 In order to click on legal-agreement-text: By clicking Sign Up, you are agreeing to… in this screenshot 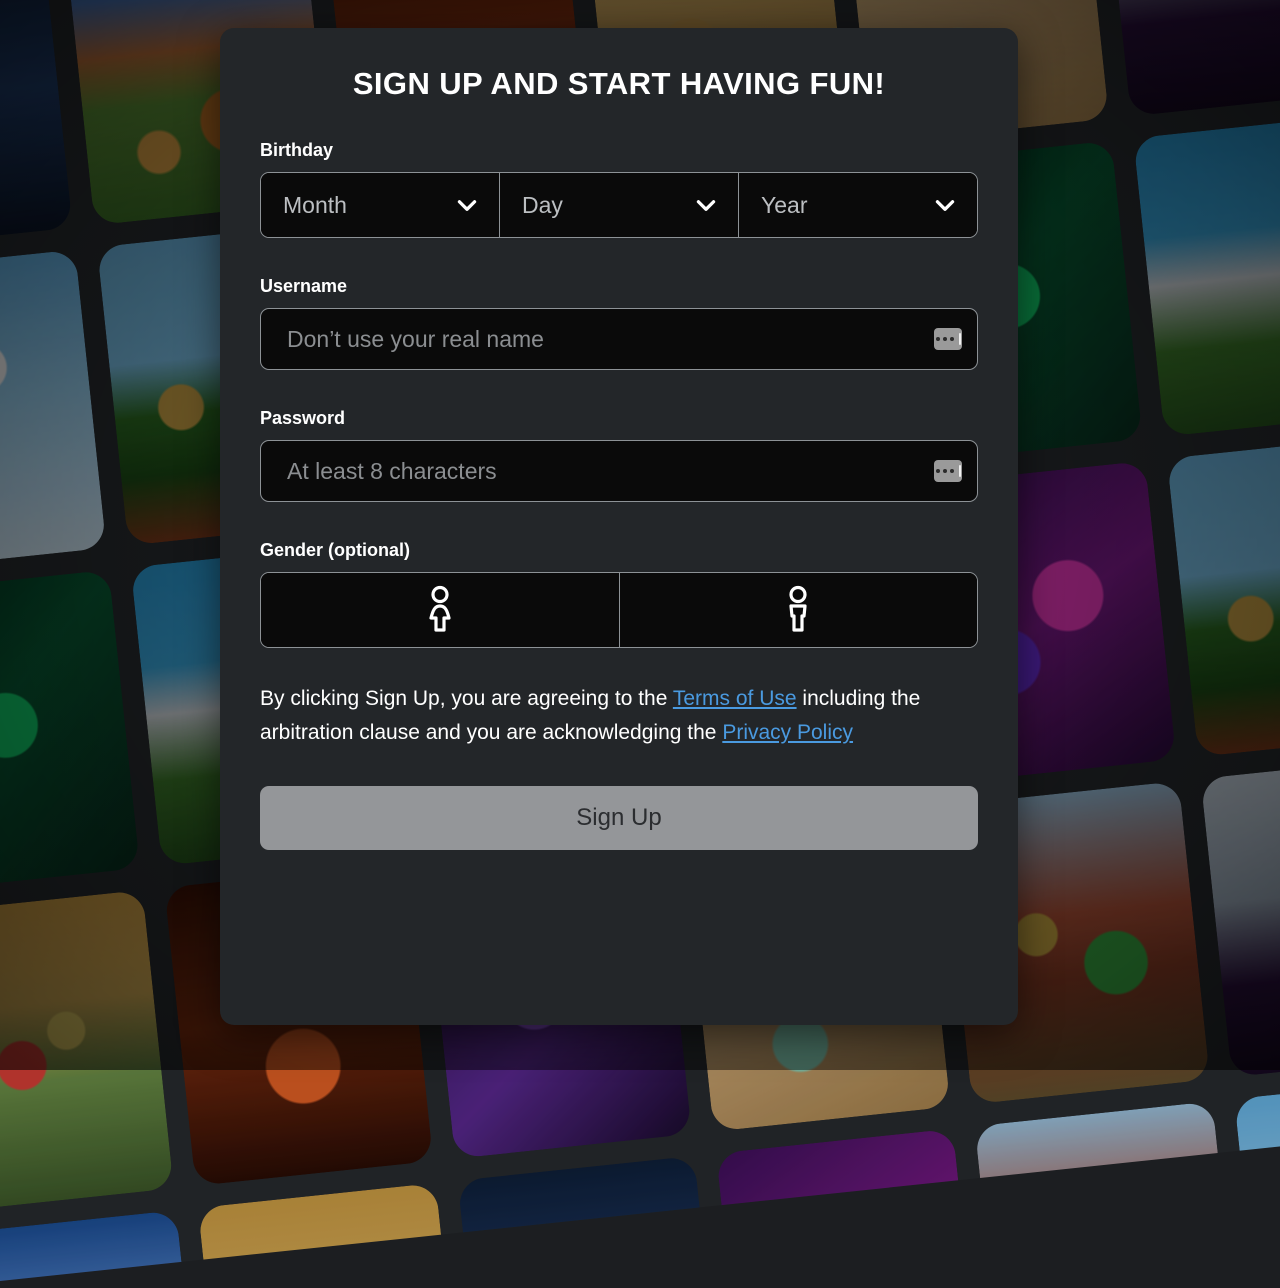, I will do `click(610, 716)`.